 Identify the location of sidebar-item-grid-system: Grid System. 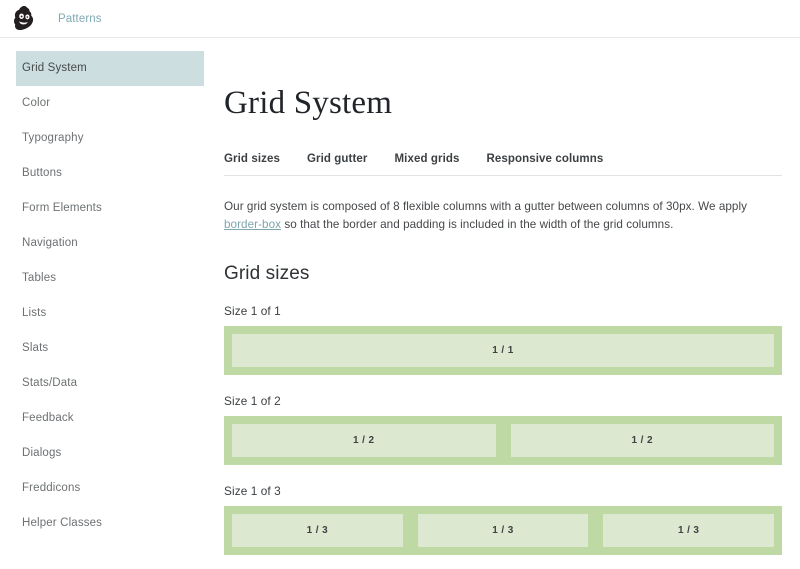
(110, 68).